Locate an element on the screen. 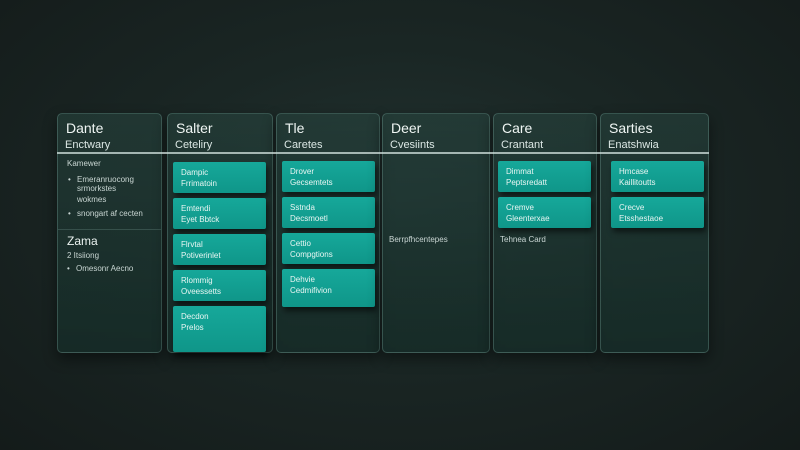 This screenshot has width=800, height=450. task-card: Cettio Compgtions is located at coordinates (328, 248).